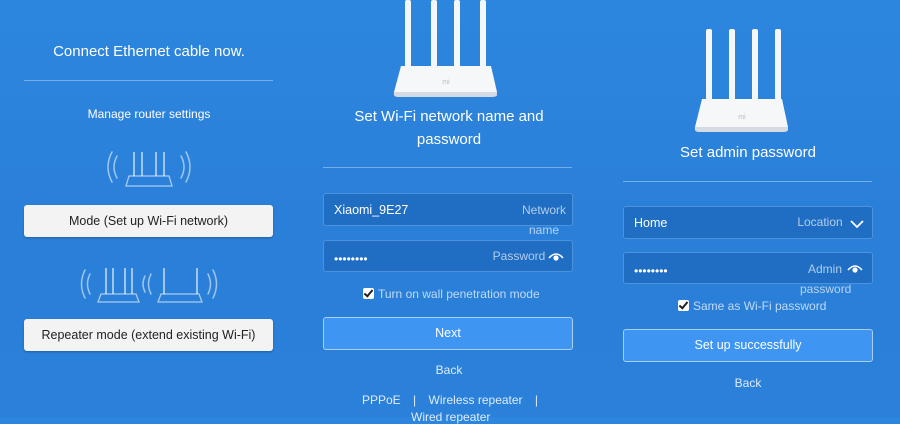 The height and width of the screenshot is (424, 900). Describe the element at coordinates (543, 220) in the screenshot. I see `network-name-label: Network name` at that location.